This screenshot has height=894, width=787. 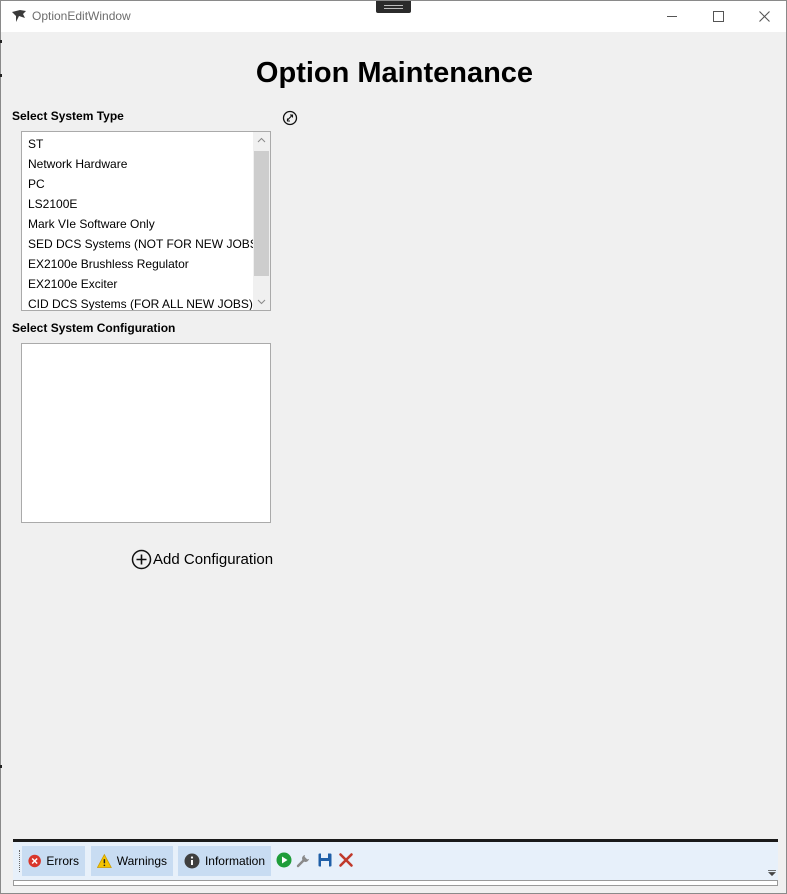 What do you see at coordinates (62, 861) in the screenshot?
I see `errors-label: Errors` at bounding box center [62, 861].